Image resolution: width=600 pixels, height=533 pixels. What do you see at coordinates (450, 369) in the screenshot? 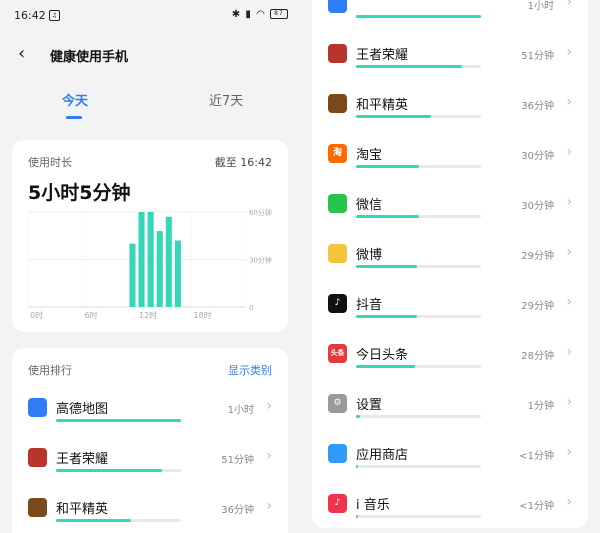
I see `app-usage-row: 头条 今日头条 28分钟 ›` at bounding box center [450, 369].